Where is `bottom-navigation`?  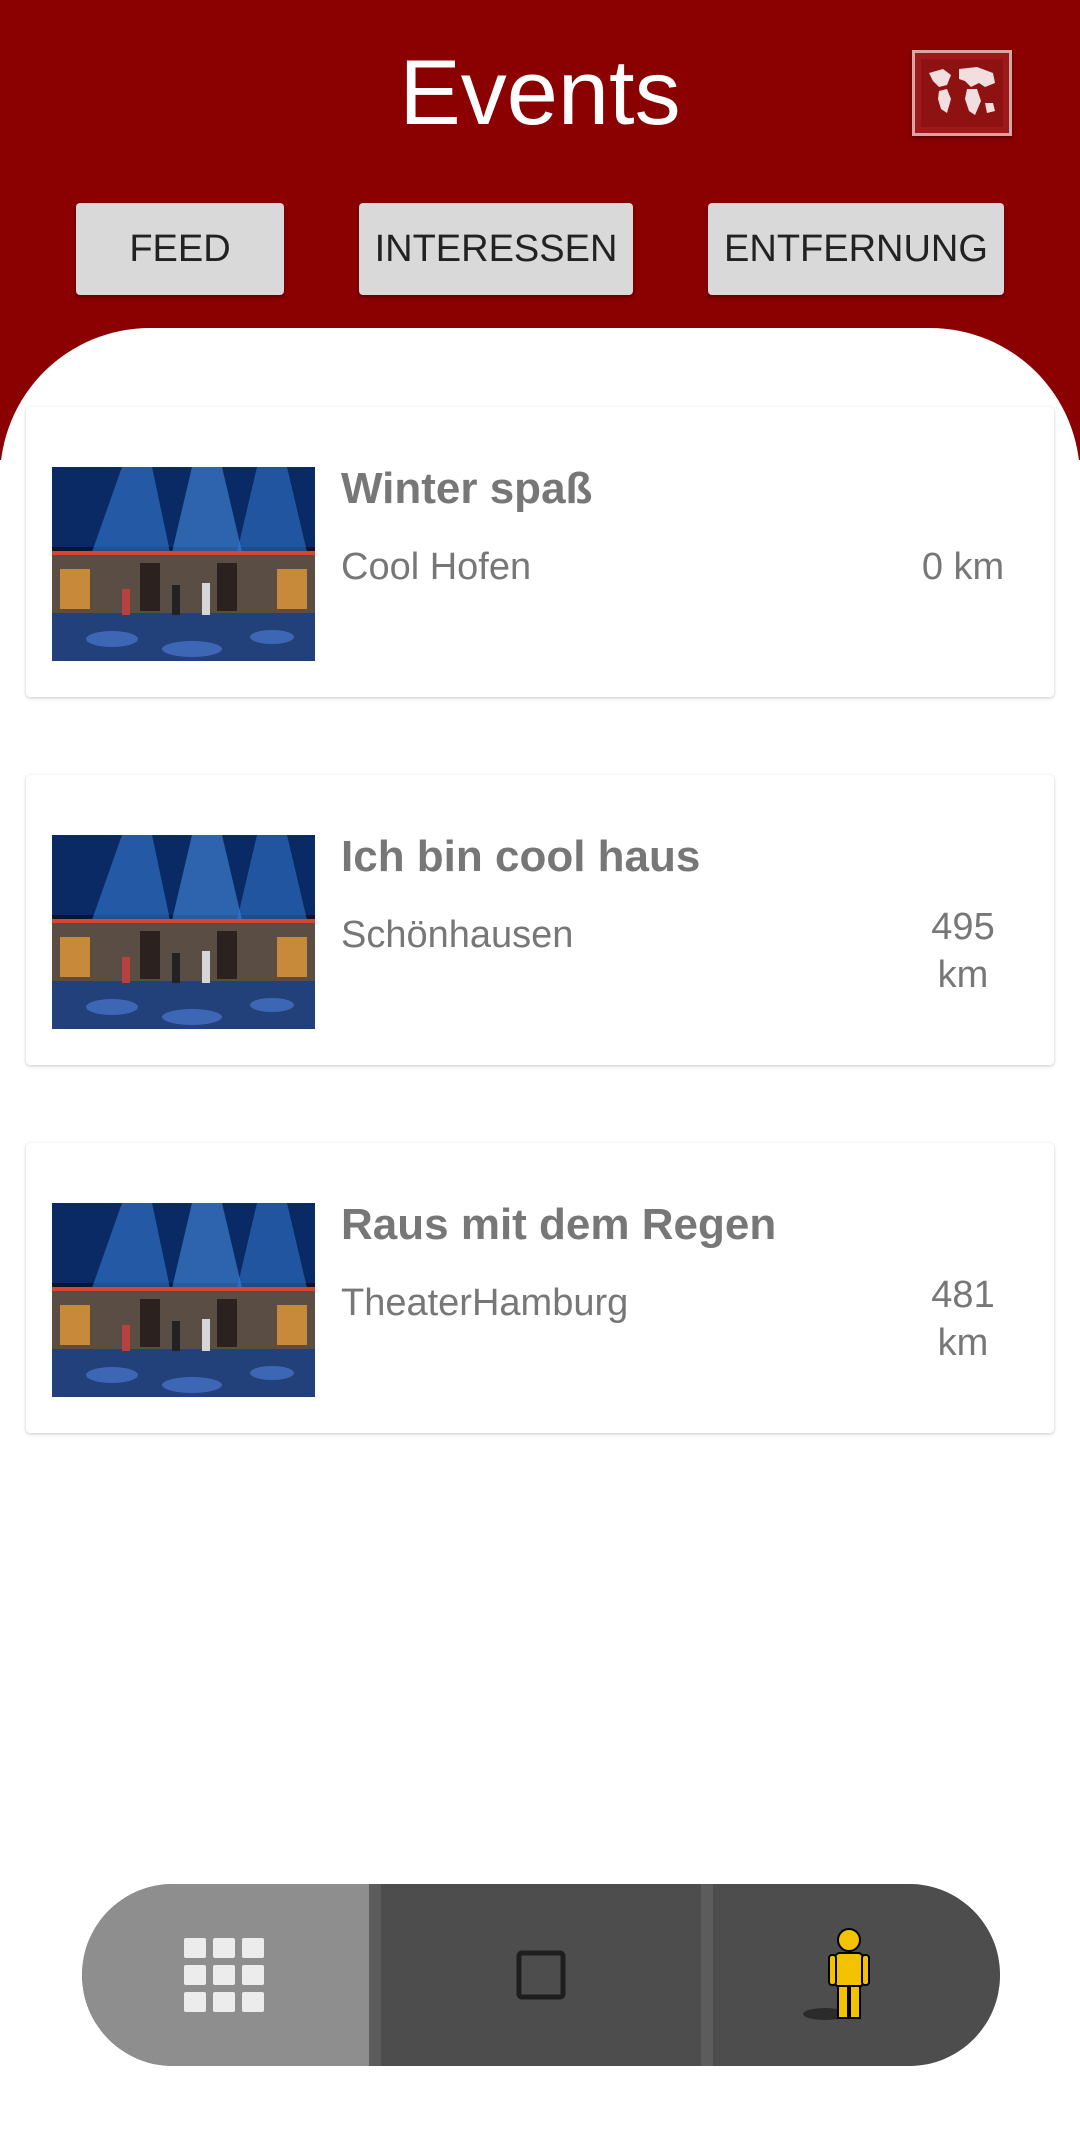
bottom-navigation is located at coordinates (541, 1975).